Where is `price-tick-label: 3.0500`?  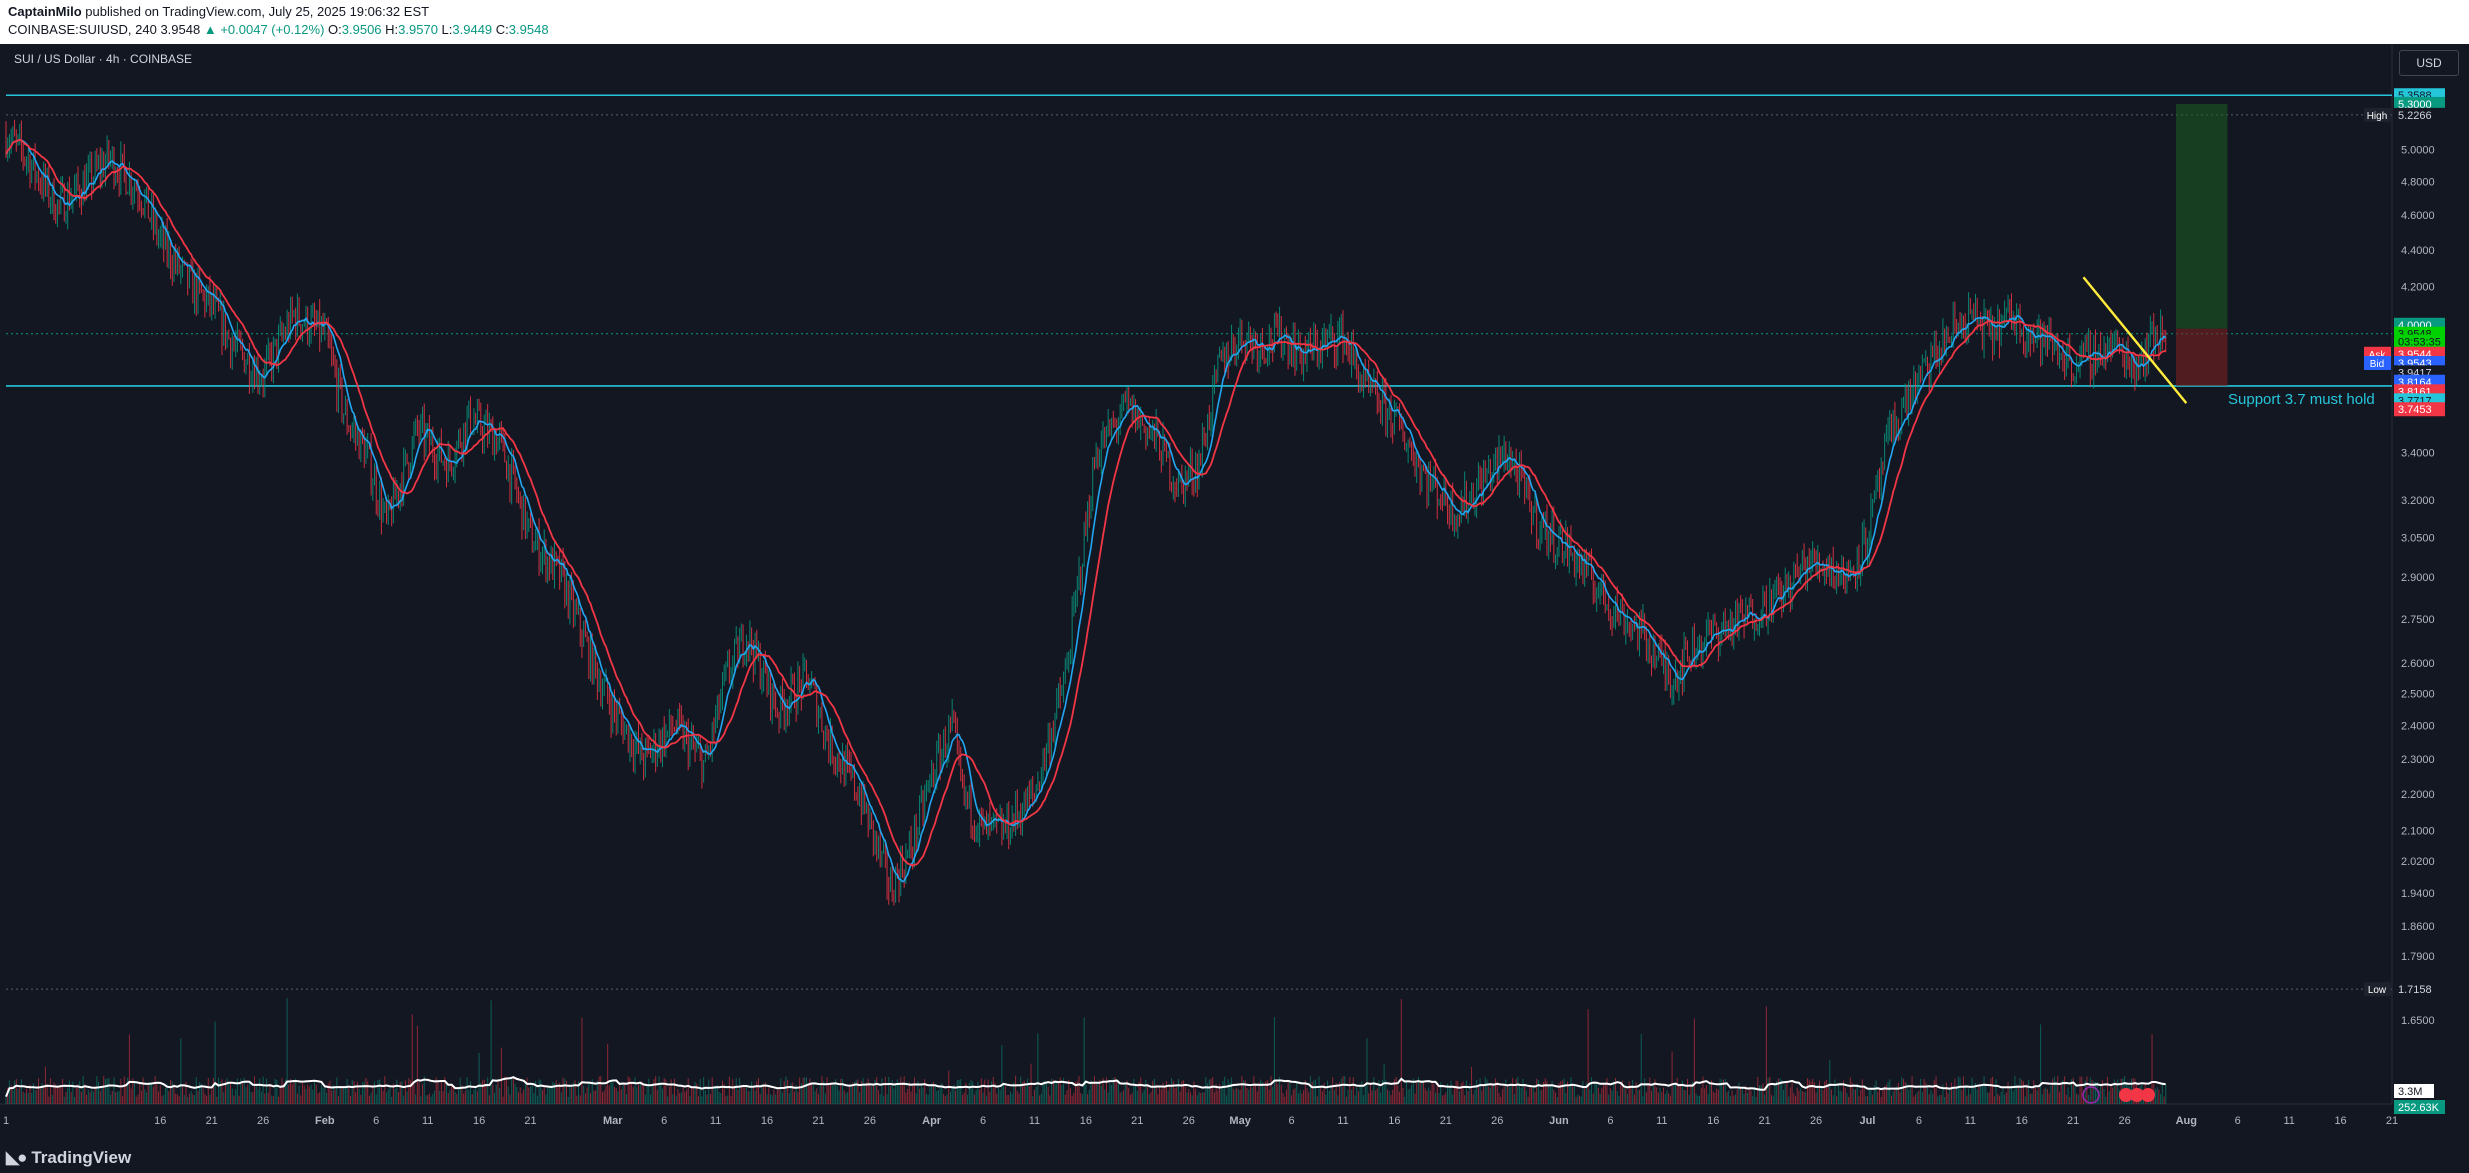 price-tick-label: 3.0500 is located at coordinates (2418, 539).